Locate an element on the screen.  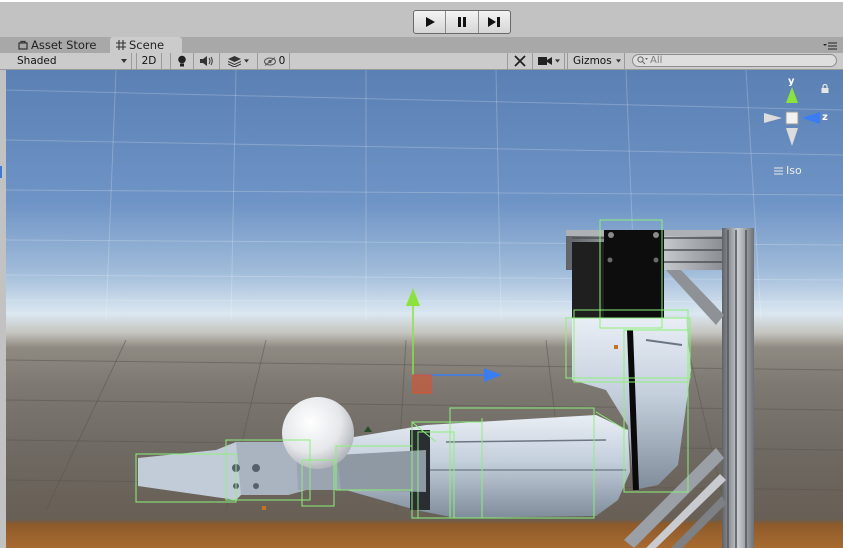
scene-toolbar: Shaded 2D 0 Gizmos All is located at coordinates (421, 61).